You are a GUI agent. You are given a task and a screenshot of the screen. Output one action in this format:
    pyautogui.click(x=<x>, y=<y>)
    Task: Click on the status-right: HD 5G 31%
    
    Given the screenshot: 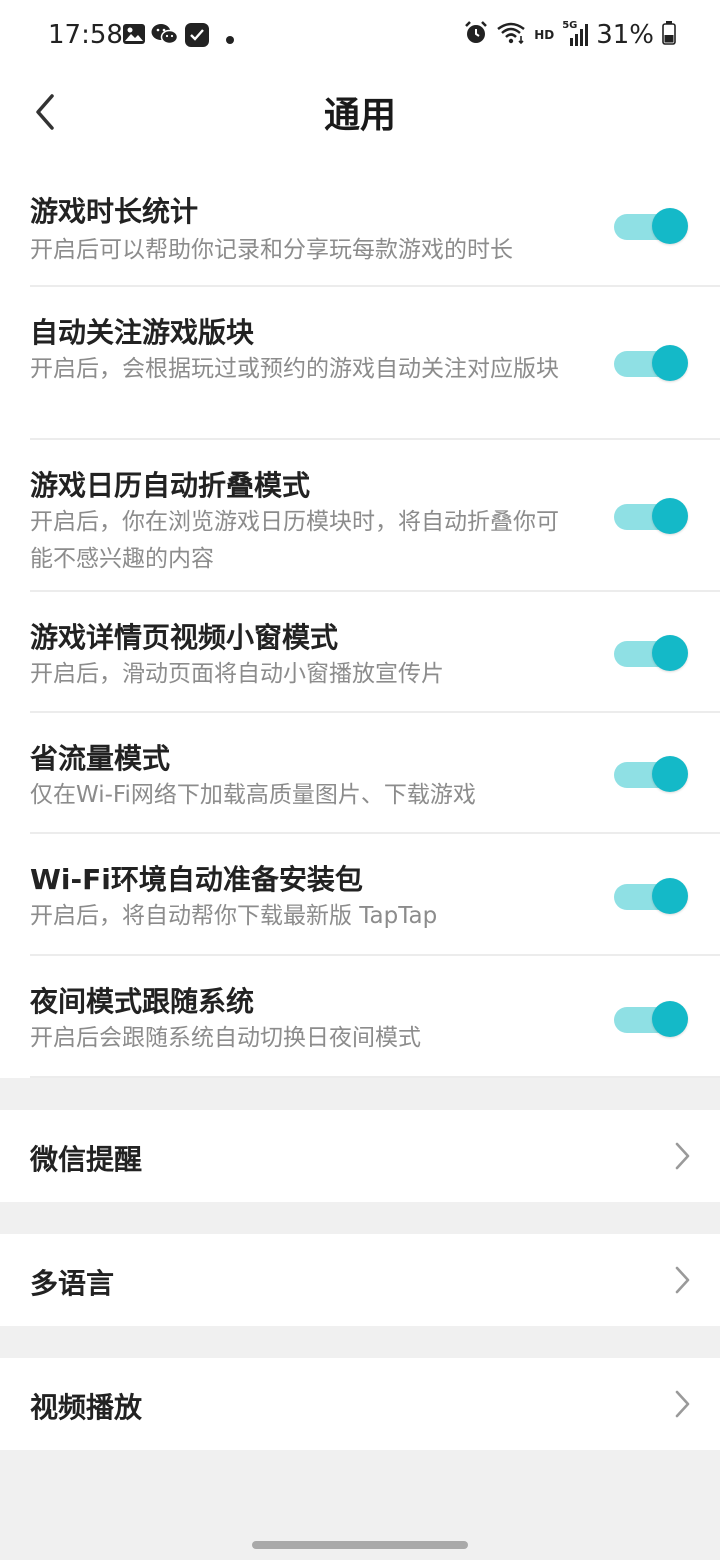 What is the action you would take?
    pyautogui.click(x=570, y=35)
    